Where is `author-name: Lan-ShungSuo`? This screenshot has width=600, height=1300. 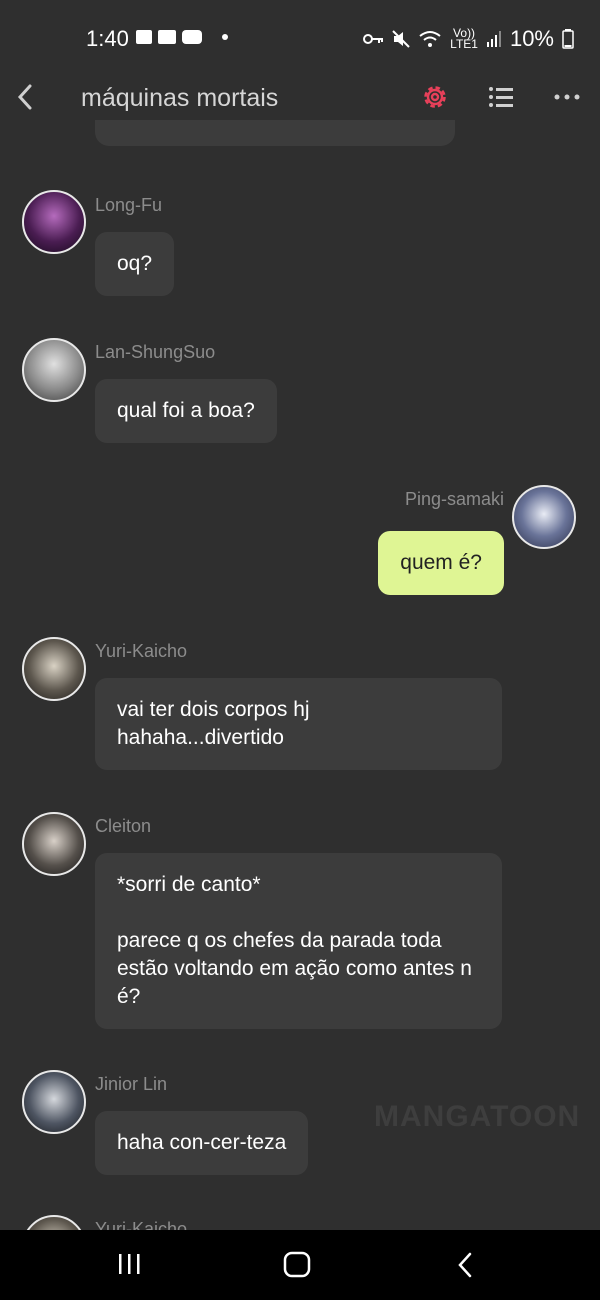
author-name: Lan-ShungSuo is located at coordinates (155, 352).